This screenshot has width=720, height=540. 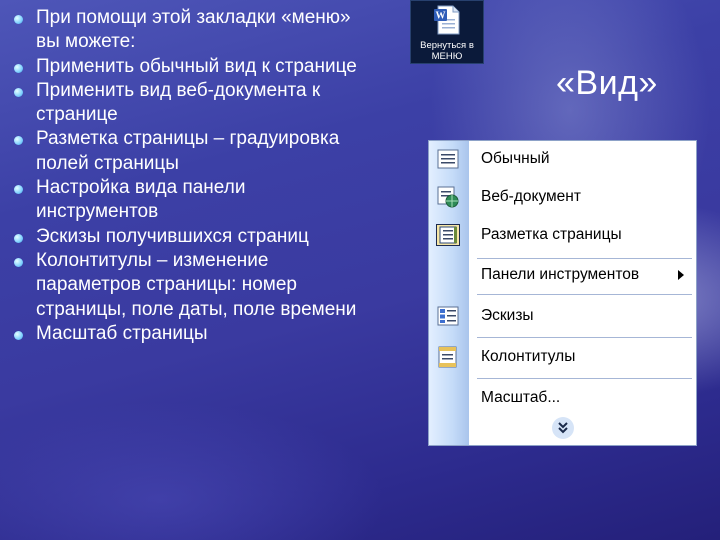 I want to click on menu-item-label: Эскизы, so click(x=507, y=315).